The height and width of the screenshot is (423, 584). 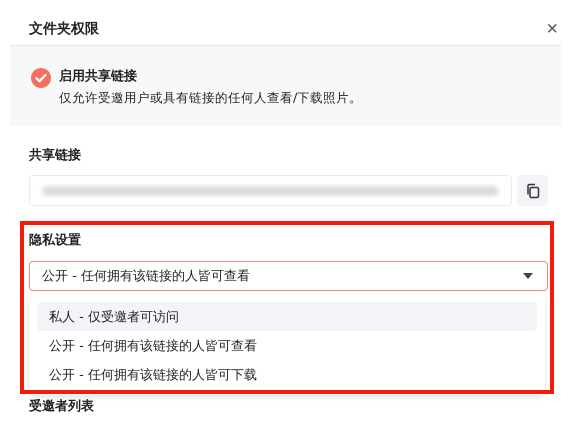 What do you see at coordinates (41, 78) in the screenshot?
I see `checkbox` at bounding box center [41, 78].